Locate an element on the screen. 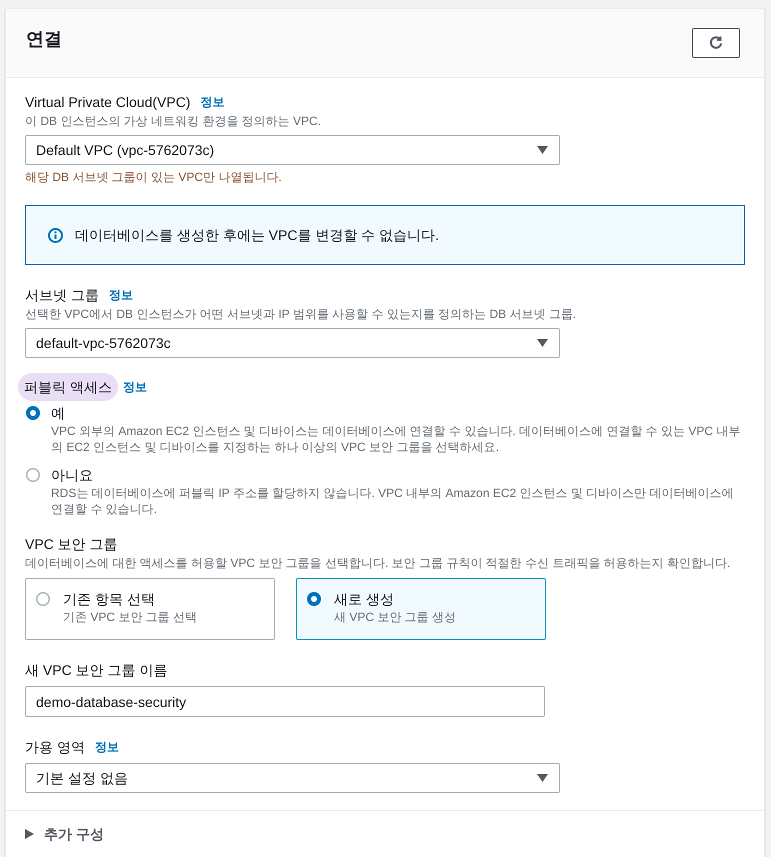  field-label: 새 VPC 보안 그룹 이름 is located at coordinates (96, 670).